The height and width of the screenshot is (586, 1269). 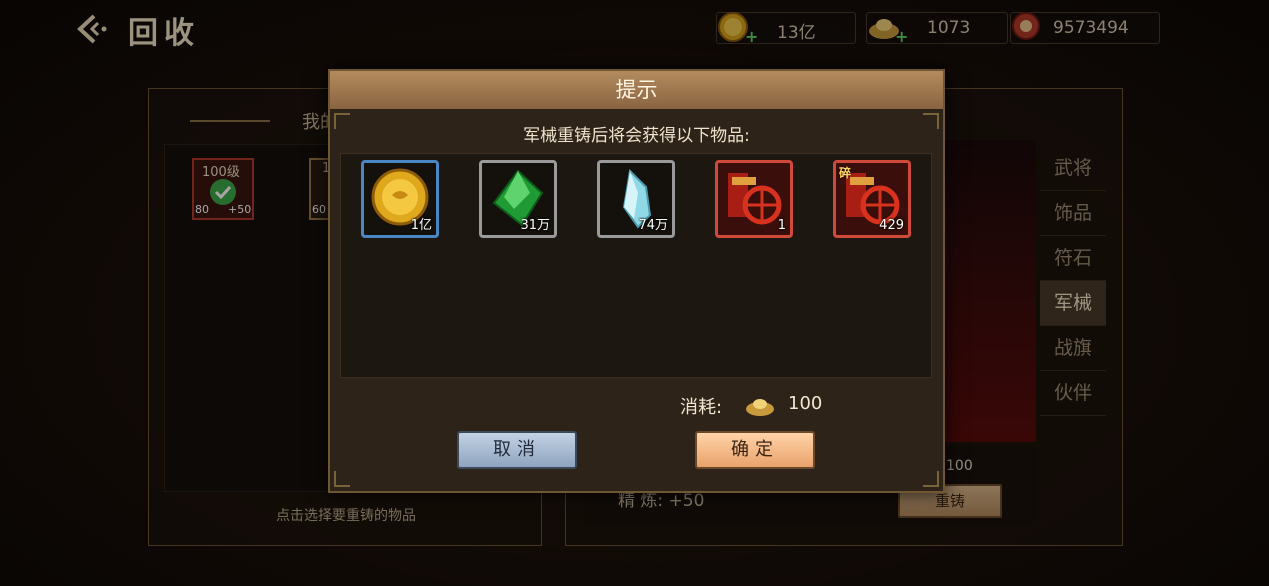 I want to click on reward-slot: 1, so click(x=754, y=199).